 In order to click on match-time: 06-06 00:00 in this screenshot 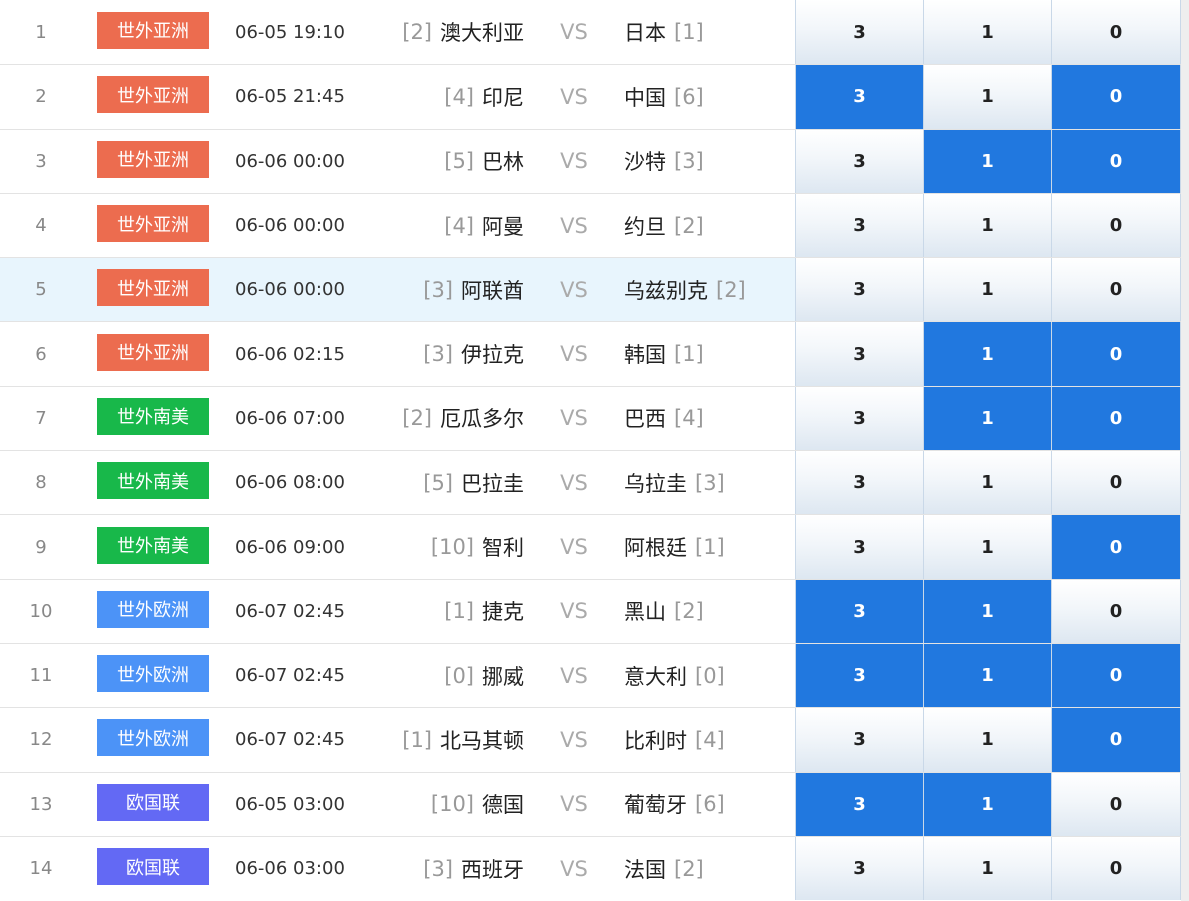, I will do `click(290, 290)`.